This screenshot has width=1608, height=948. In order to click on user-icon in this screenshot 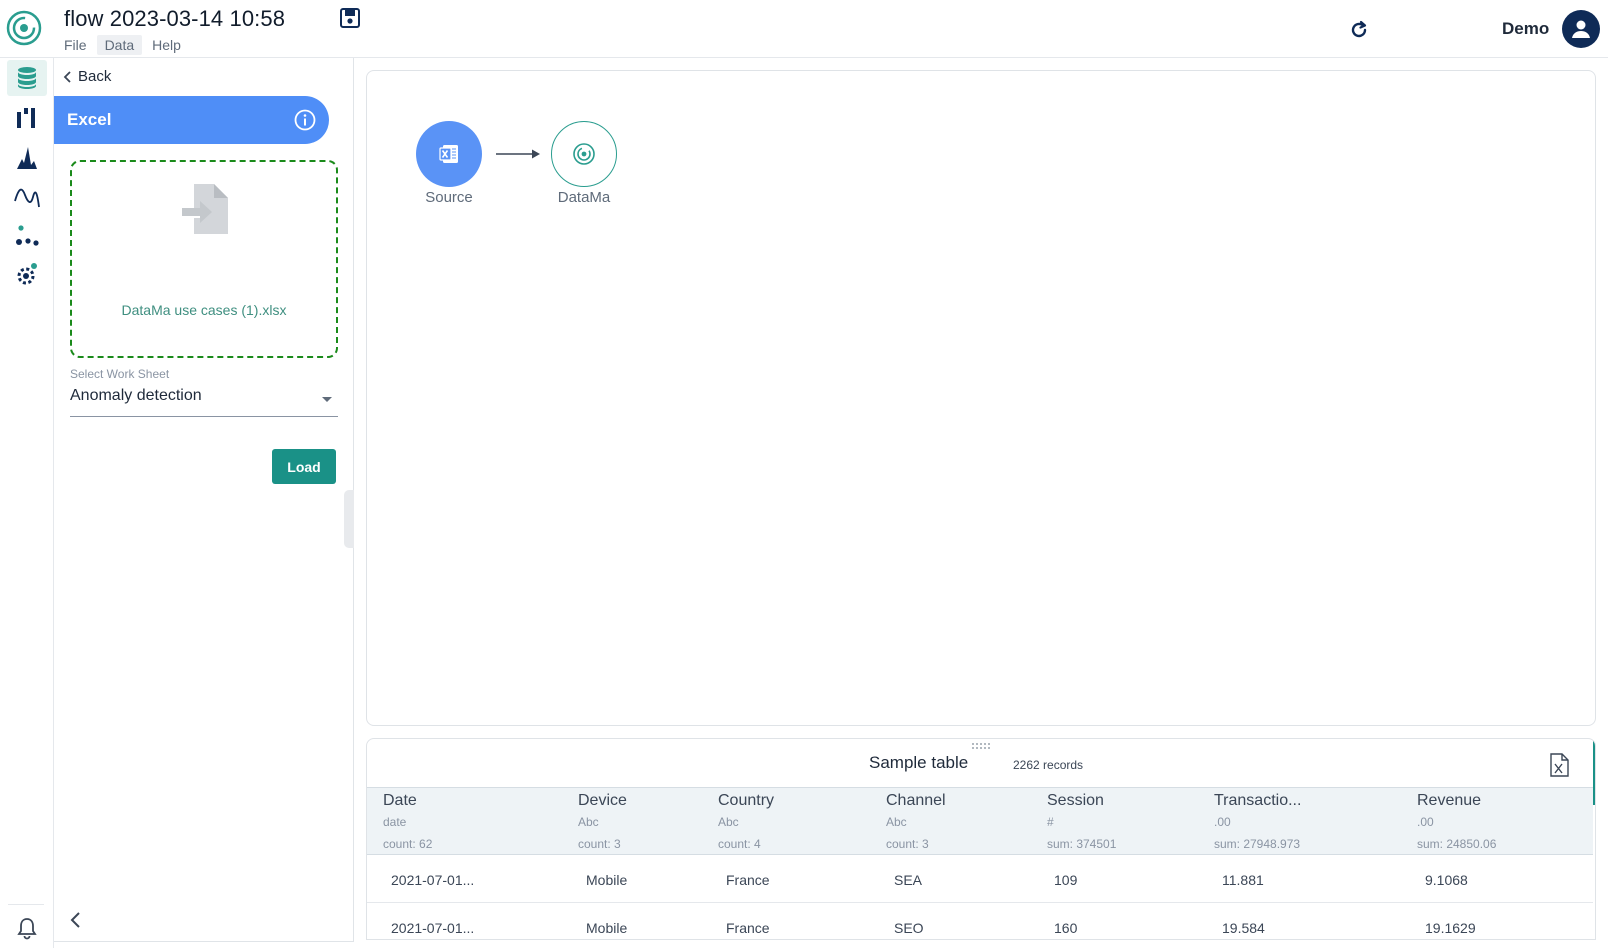, I will do `click(1581, 29)`.